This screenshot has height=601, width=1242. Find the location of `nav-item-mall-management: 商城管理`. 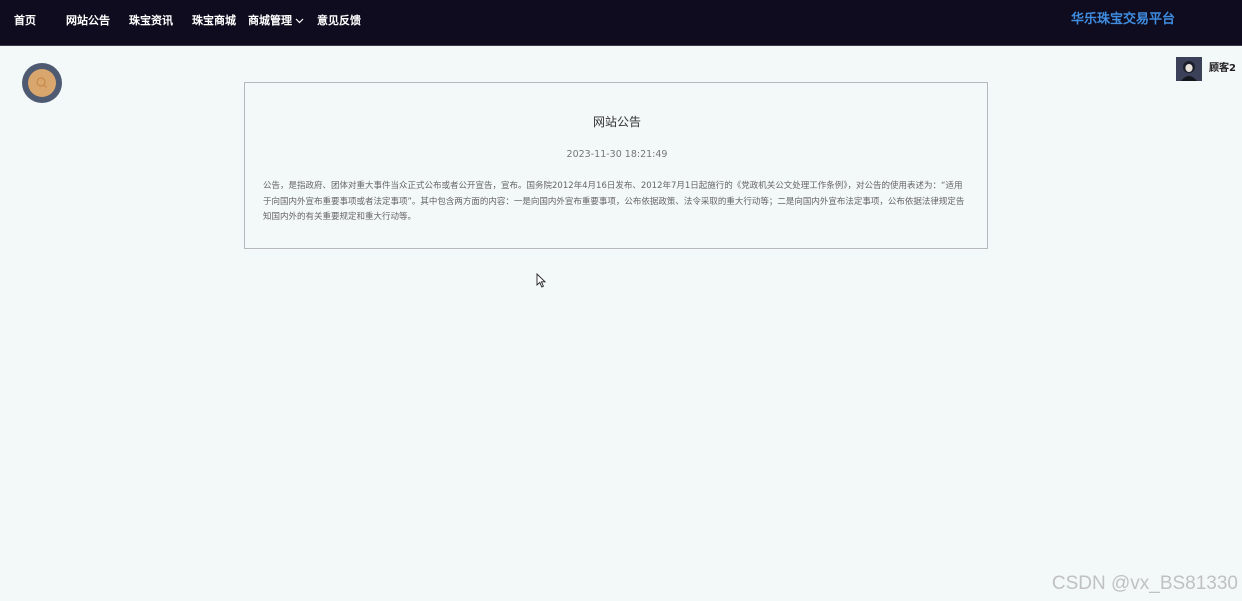

nav-item-mall-management: 商城管理 is located at coordinates (276, 21).